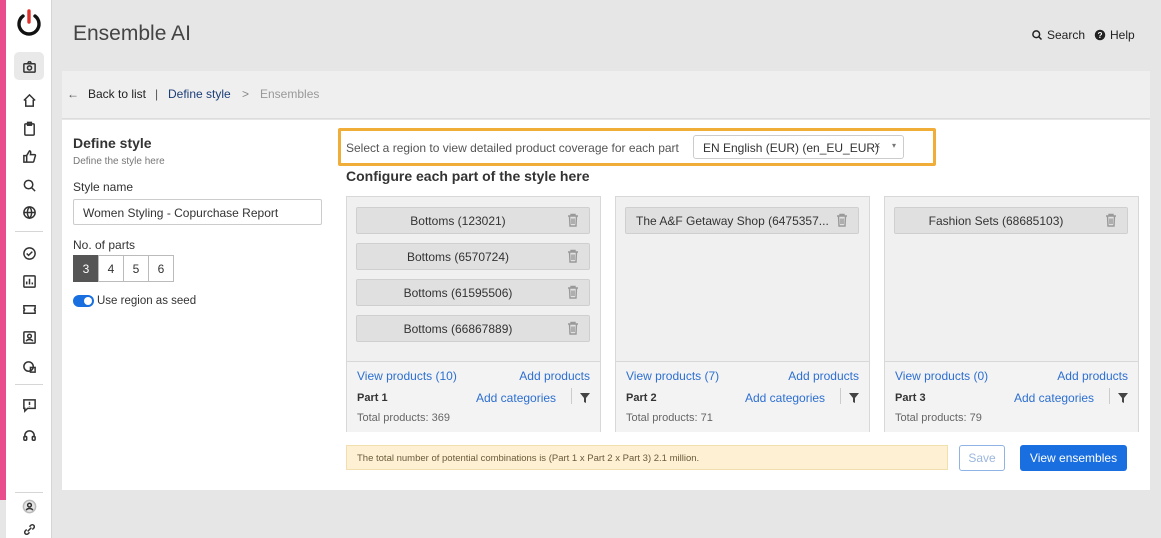 This screenshot has width=1161, height=538. I want to click on total-products: Total products: 71, so click(669, 418).